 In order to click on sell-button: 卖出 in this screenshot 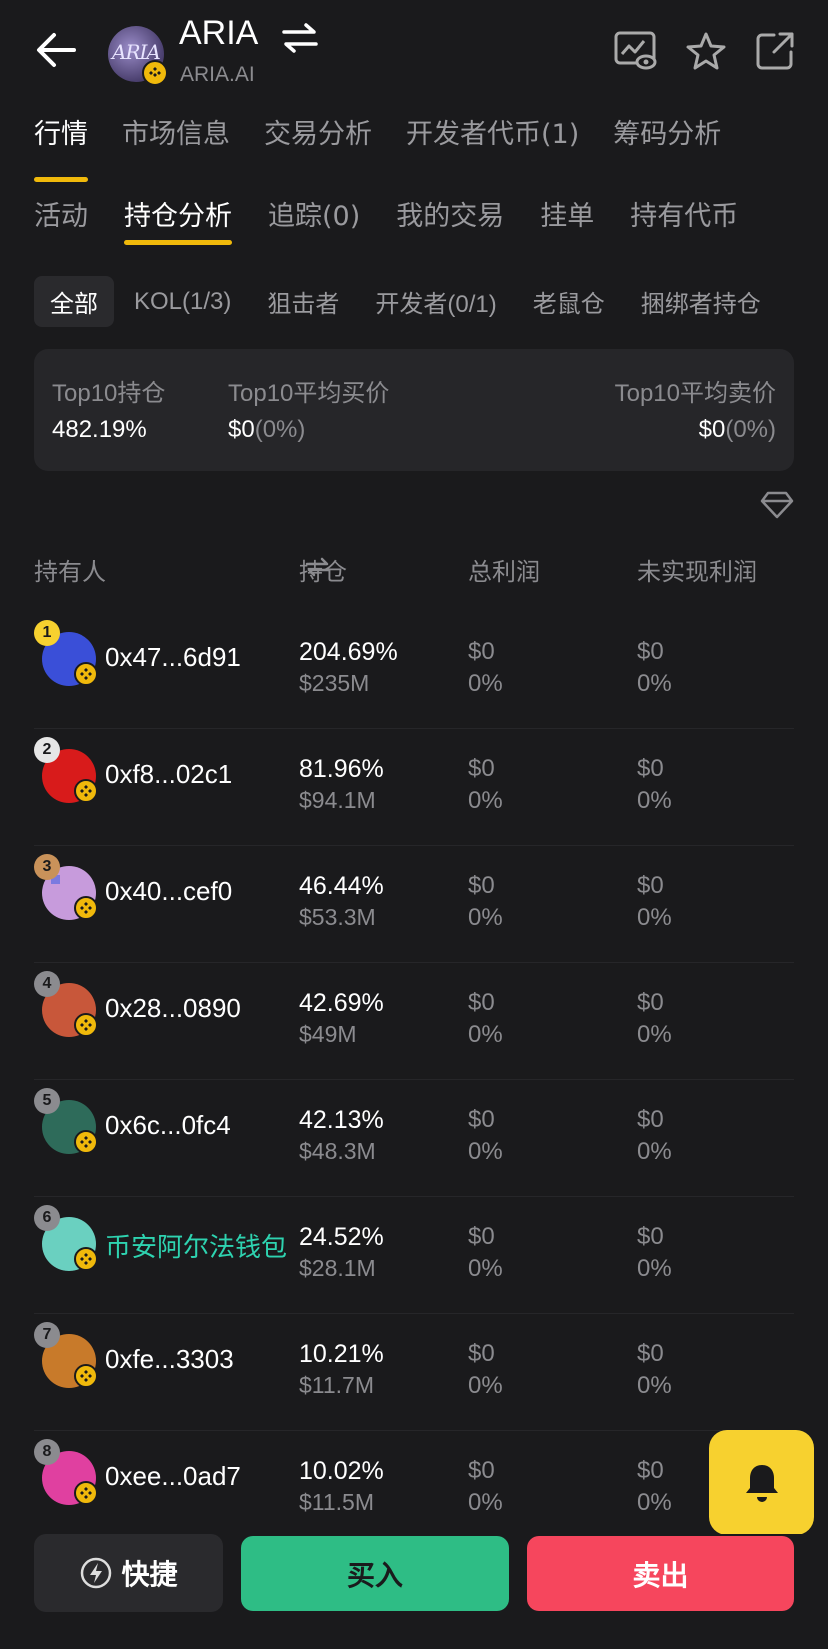, I will do `click(660, 1573)`.